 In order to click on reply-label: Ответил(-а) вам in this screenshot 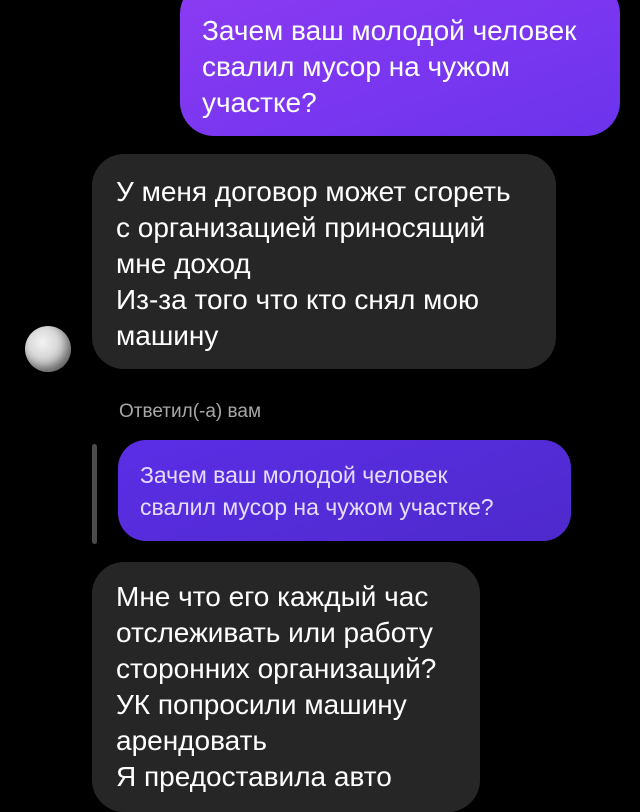, I will do `click(190, 411)`.